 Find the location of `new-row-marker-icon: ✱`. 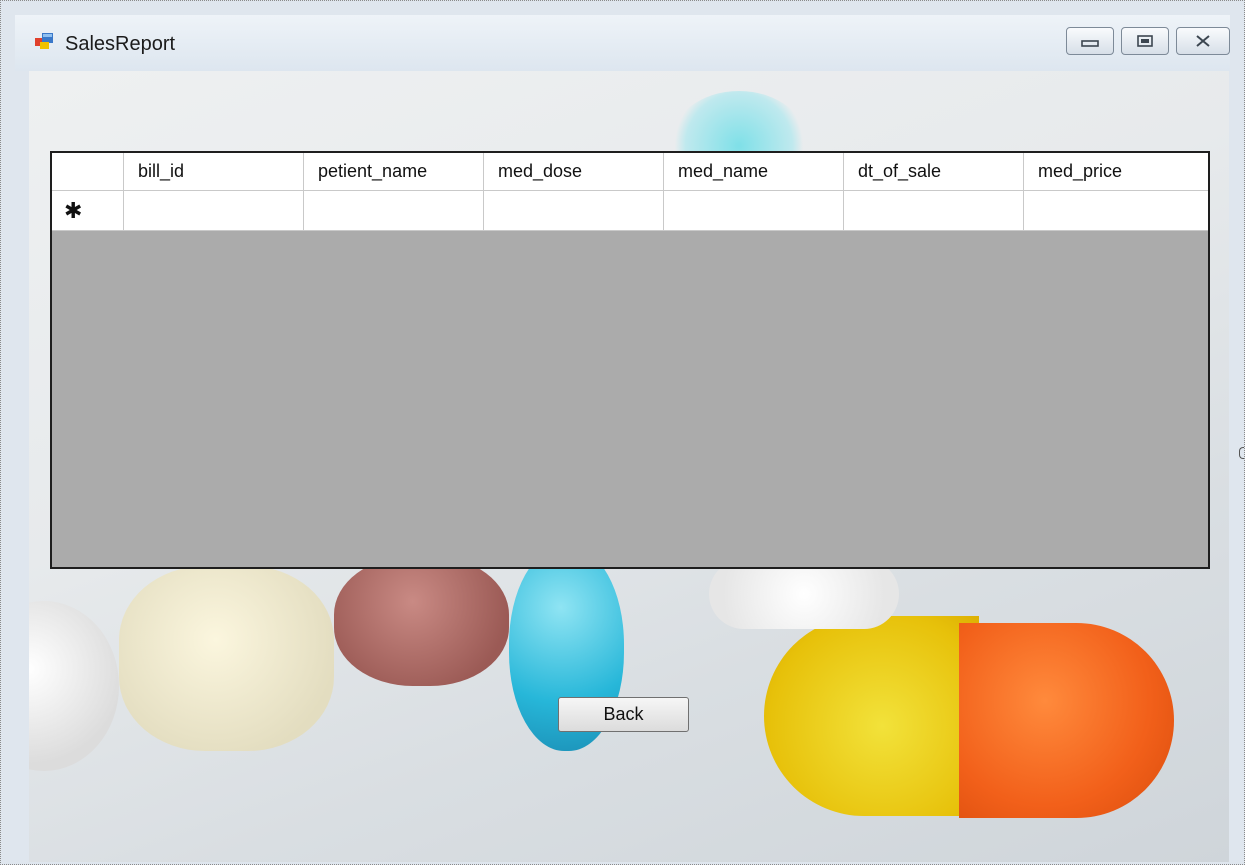

new-row-marker-icon: ✱ is located at coordinates (88, 210).